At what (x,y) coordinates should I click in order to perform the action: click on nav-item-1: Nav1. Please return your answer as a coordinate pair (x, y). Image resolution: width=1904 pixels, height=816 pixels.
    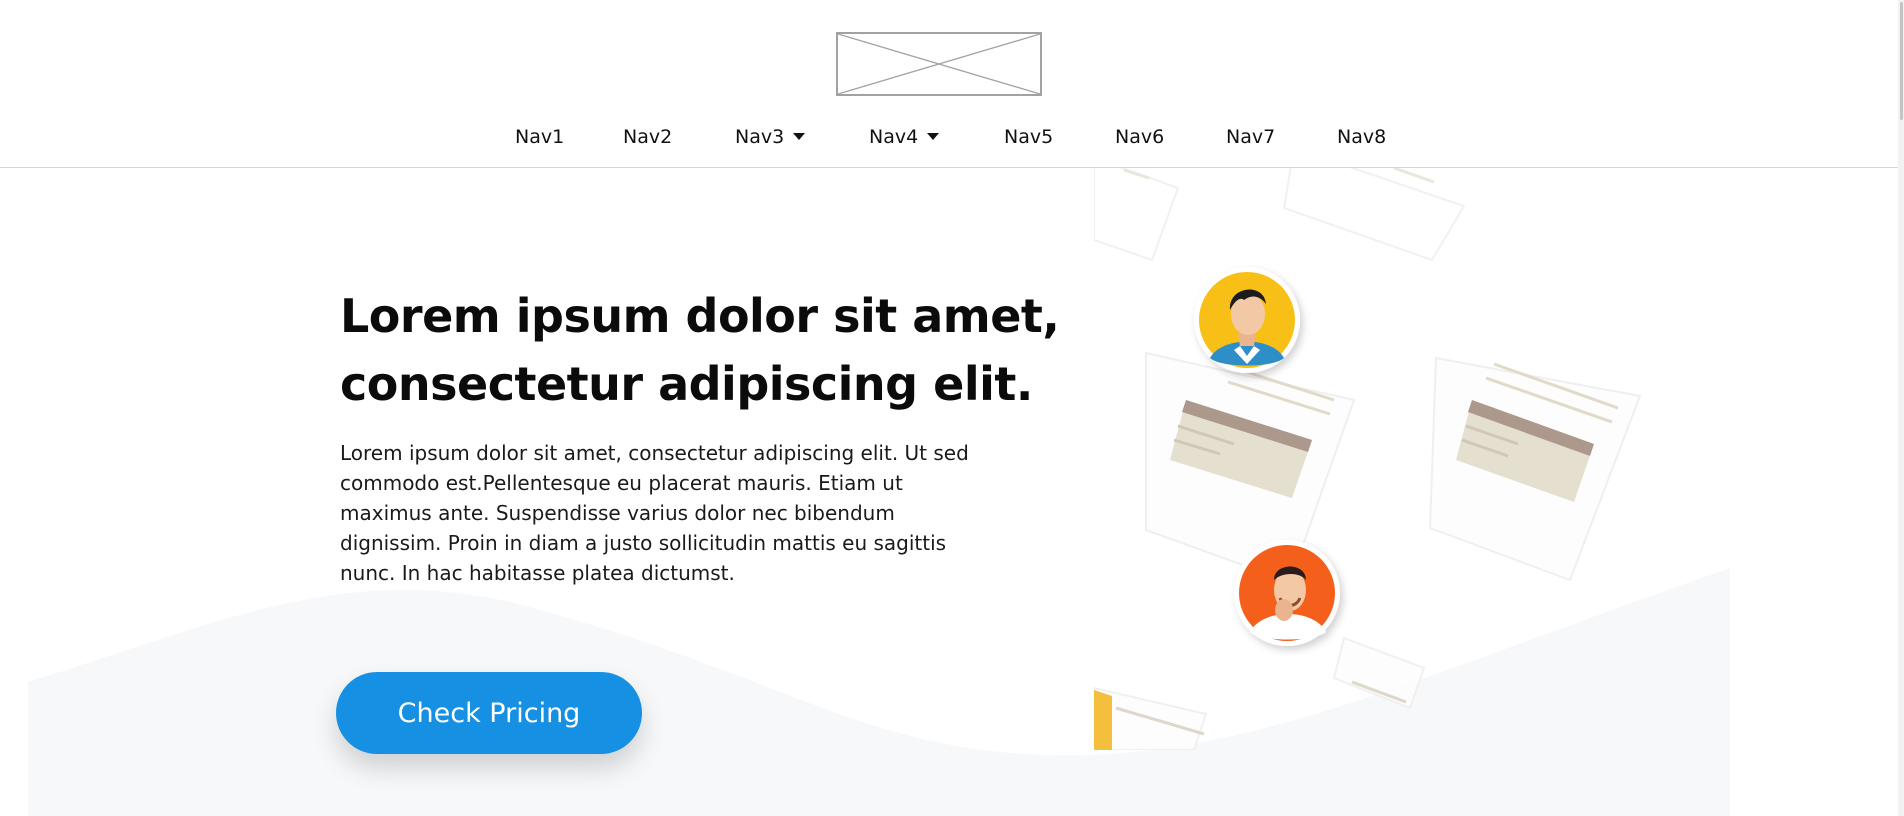
    Looking at the image, I should click on (539, 137).